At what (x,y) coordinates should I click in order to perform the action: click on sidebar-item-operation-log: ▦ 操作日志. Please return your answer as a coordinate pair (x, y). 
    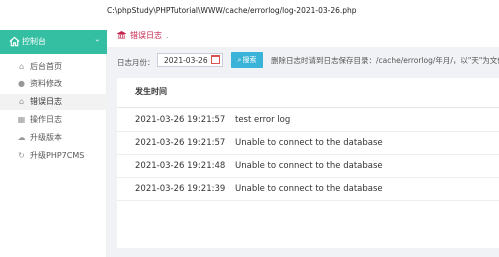
    Looking at the image, I should click on (53, 120).